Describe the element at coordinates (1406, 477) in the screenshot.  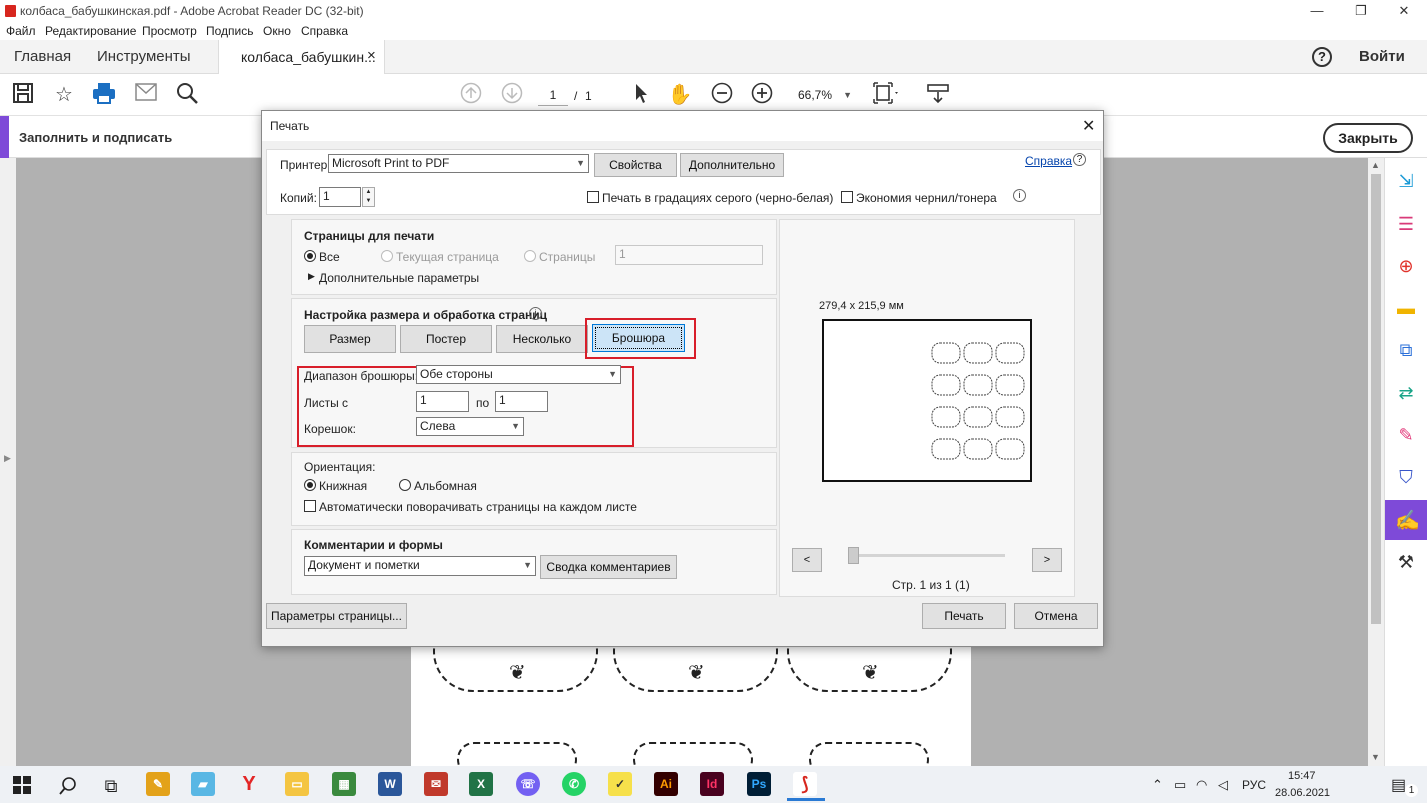
I see `protect-shield-icon: ⛉` at that location.